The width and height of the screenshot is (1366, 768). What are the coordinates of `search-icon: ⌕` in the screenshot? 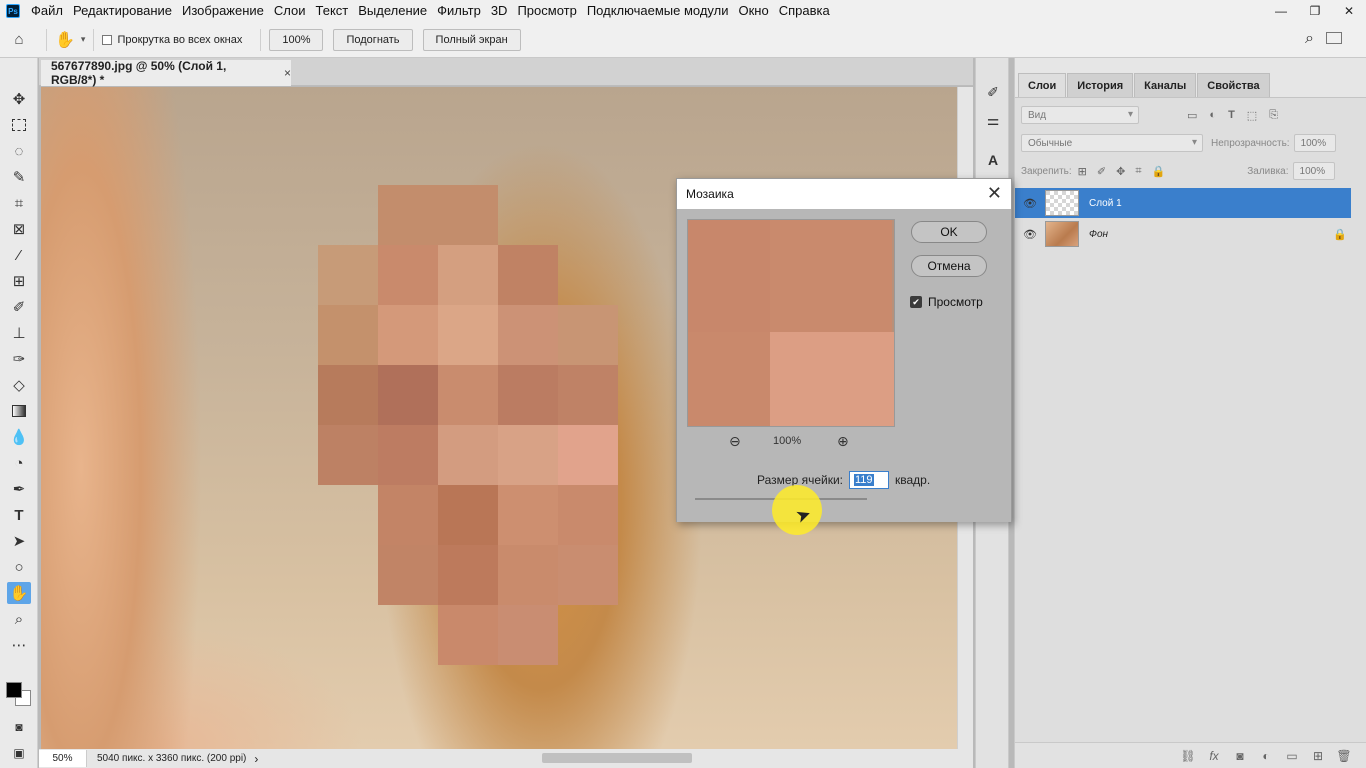 It's located at (1309, 39).